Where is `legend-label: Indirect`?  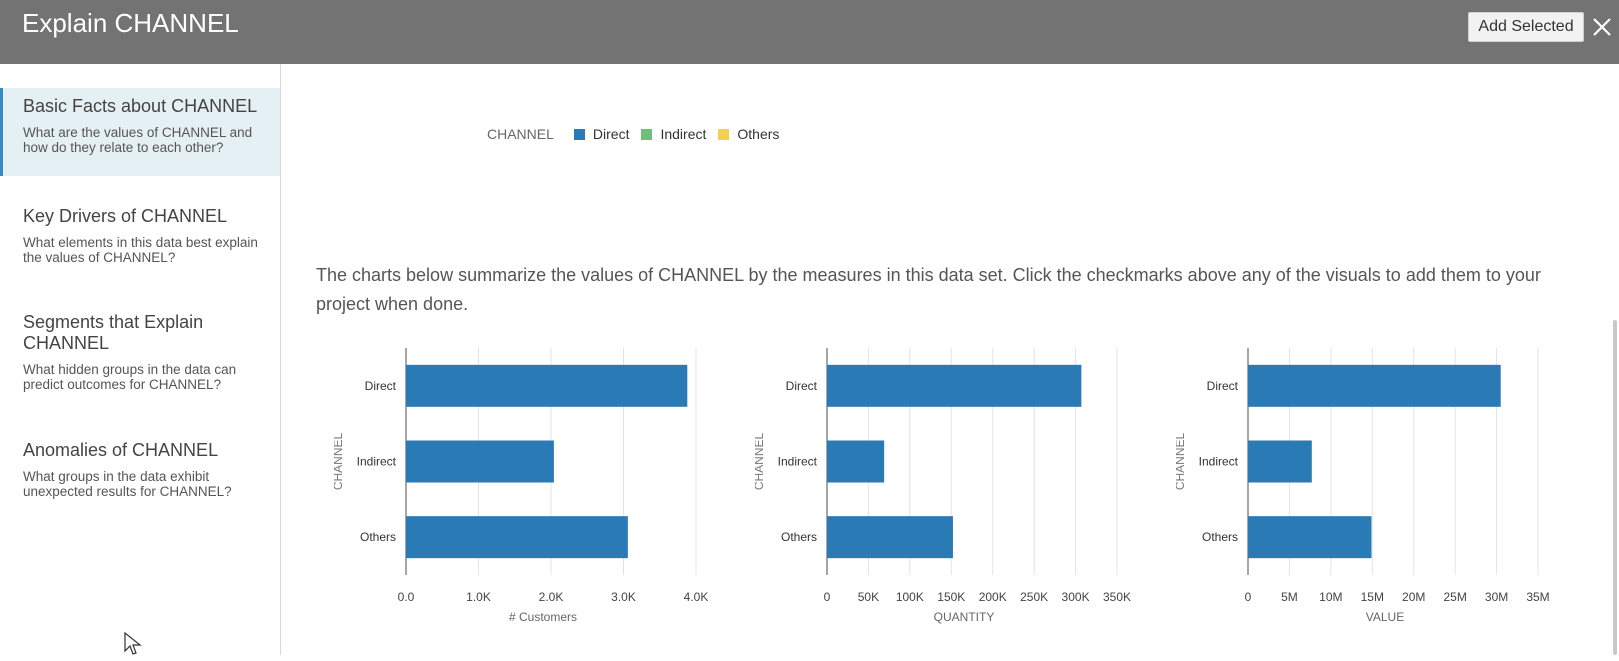 legend-label: Indirect is located at coordinates (683, 134).